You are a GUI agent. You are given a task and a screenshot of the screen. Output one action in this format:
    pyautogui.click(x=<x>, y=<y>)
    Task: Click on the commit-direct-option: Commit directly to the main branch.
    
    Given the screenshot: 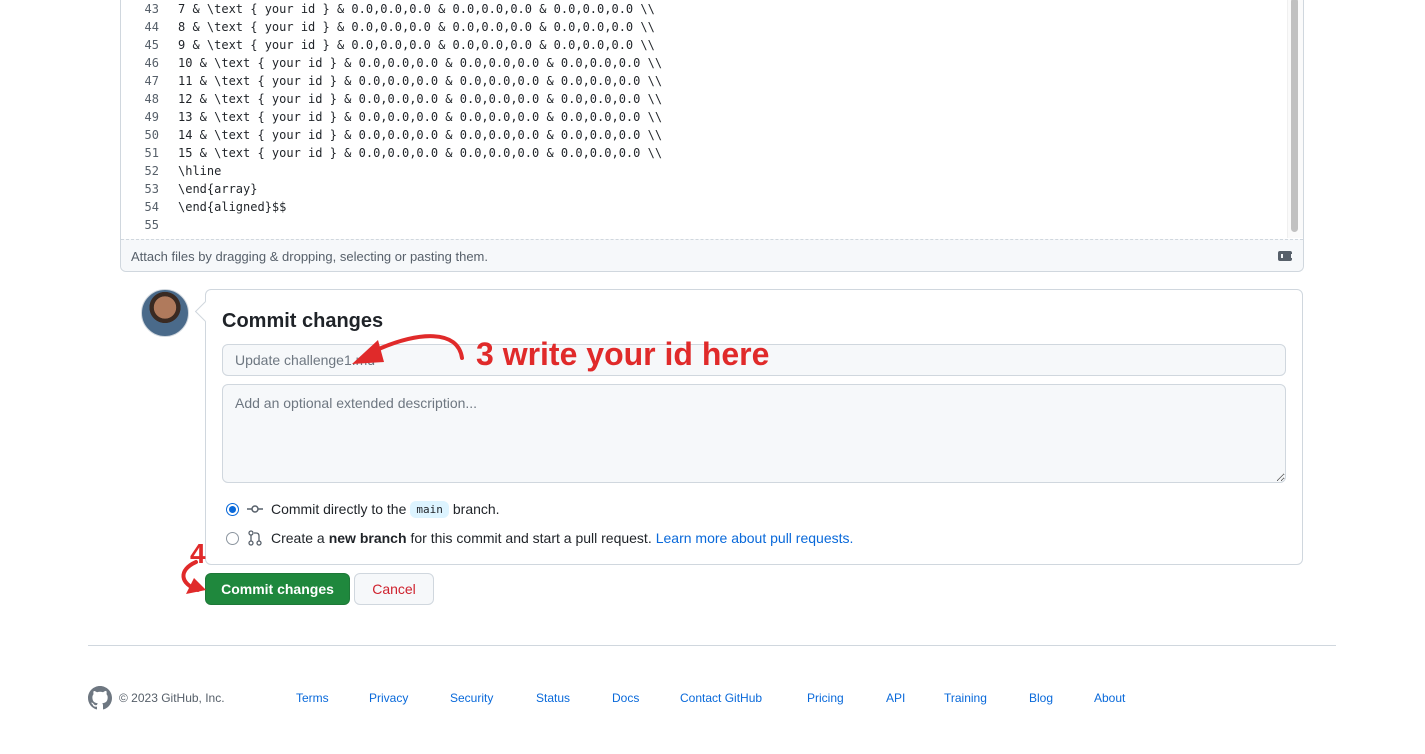 What is the action you would take?
    pyautogui.click(x=363, y=509)
    